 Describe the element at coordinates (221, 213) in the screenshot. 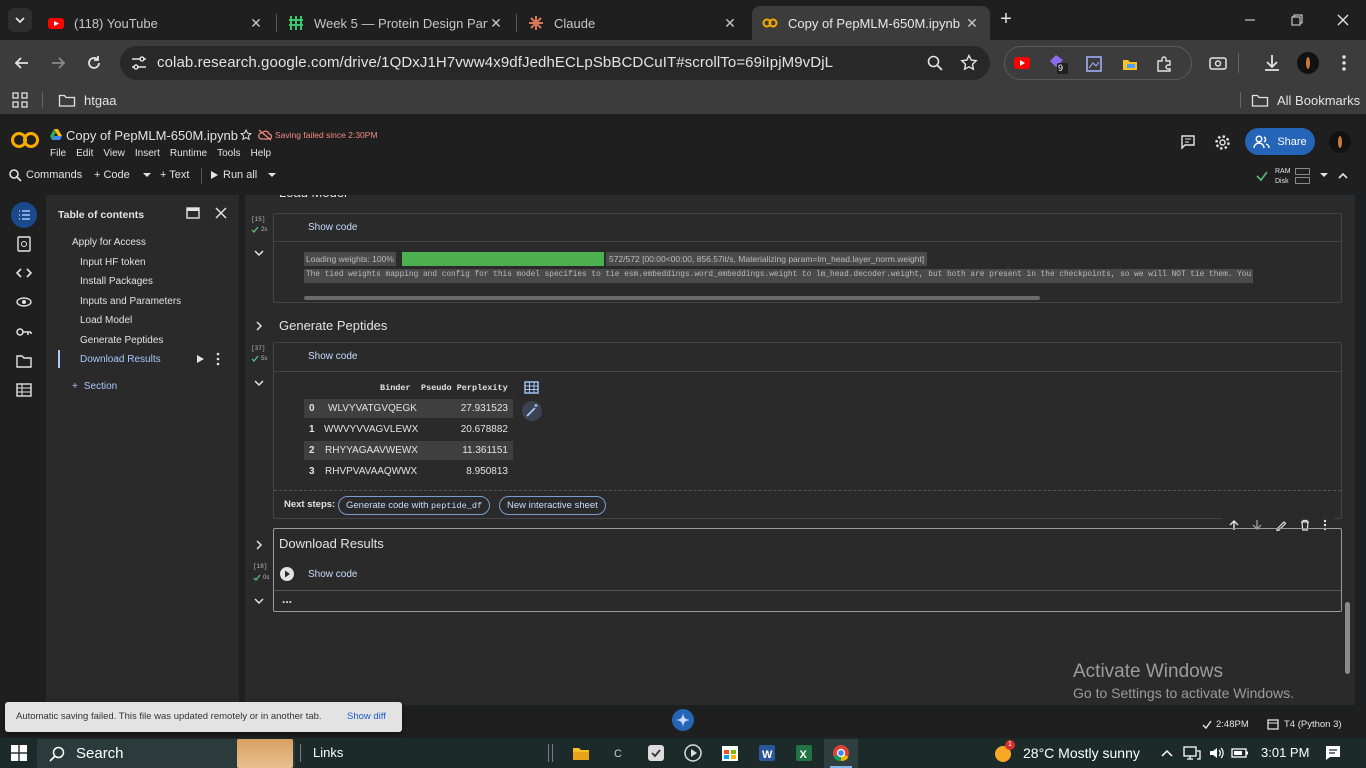

I see `close-panel-icon` at that location.